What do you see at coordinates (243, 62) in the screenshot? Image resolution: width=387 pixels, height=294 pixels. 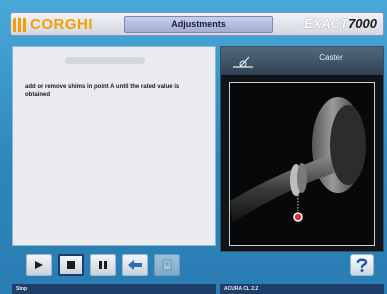 I see `caster-angle-icon` at bounding box center [243, 62].